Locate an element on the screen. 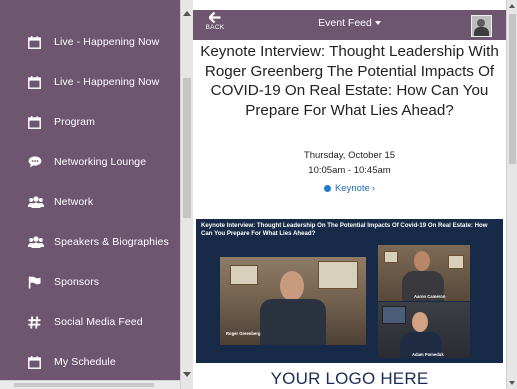 This screenshot has width=517, height=389. caret-down-icon is located at coordinates (377, 23).